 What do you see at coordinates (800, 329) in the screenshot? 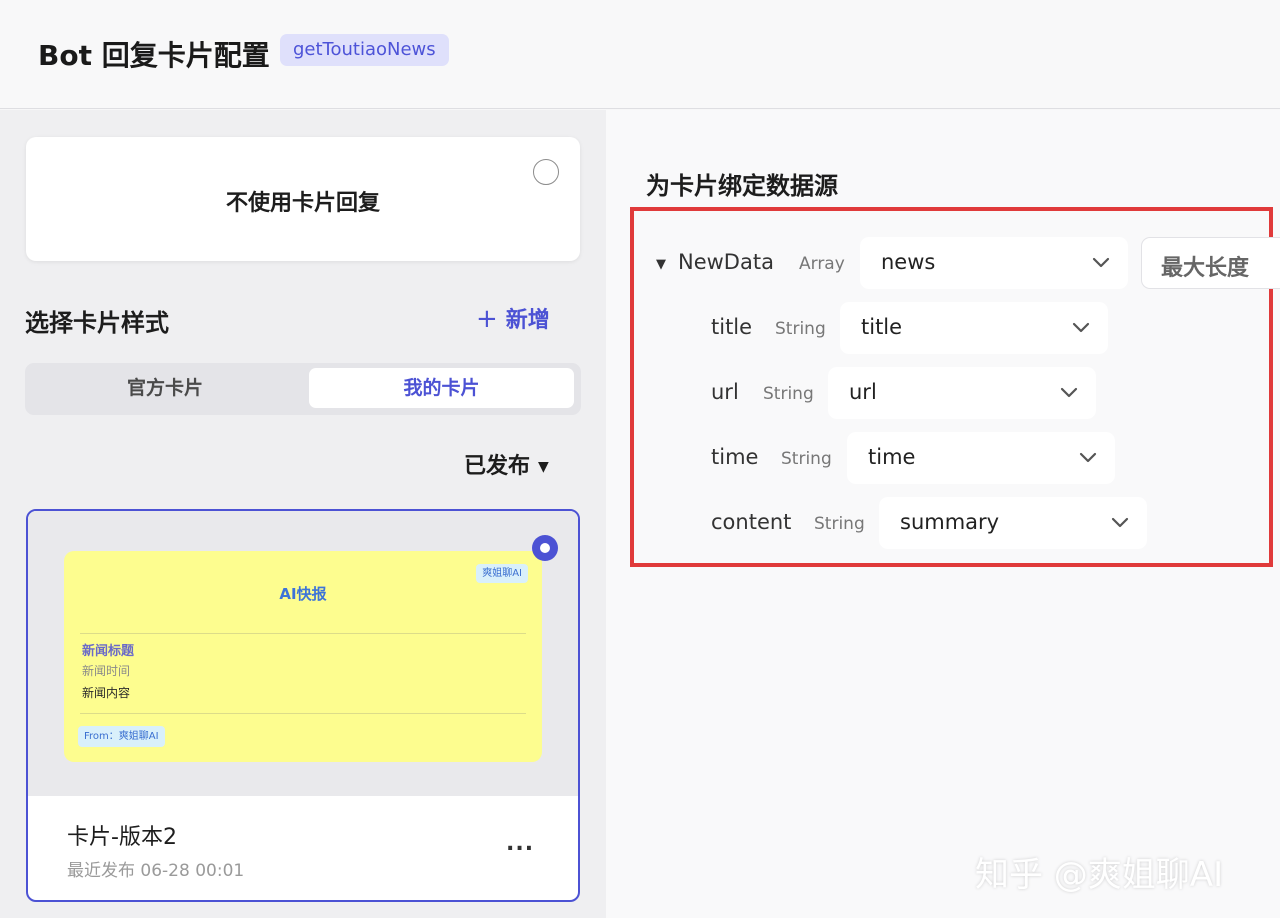
I see `field-type-title: String` at bounding box center [800, 329].